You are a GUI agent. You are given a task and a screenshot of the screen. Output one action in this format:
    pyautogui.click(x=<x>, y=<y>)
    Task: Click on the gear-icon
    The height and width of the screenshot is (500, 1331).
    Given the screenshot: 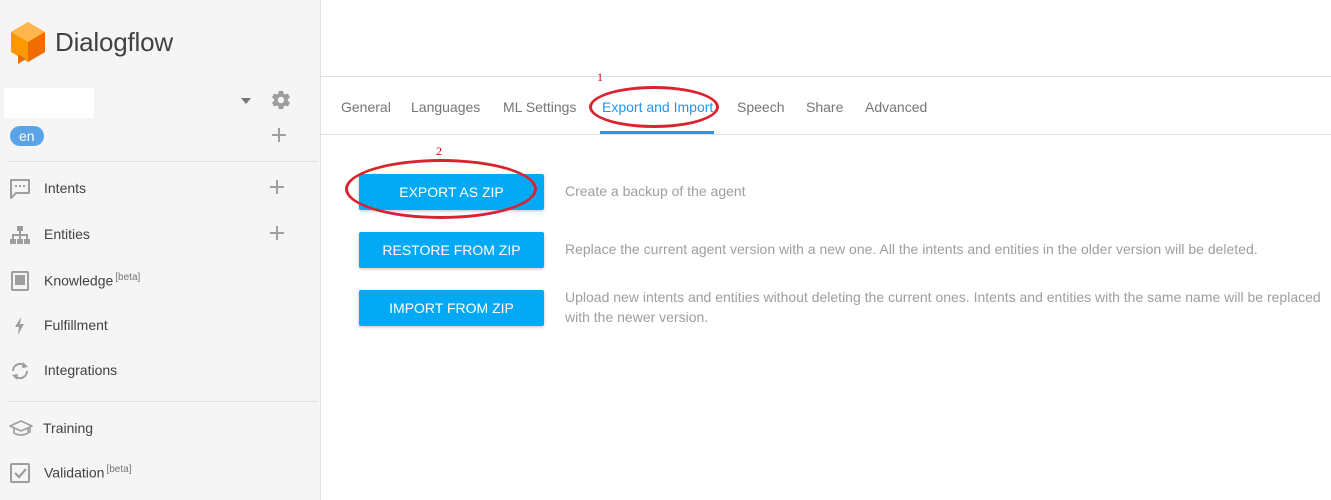 What is the action you would take?
    pyautogui.click(x=281, y=100)
    